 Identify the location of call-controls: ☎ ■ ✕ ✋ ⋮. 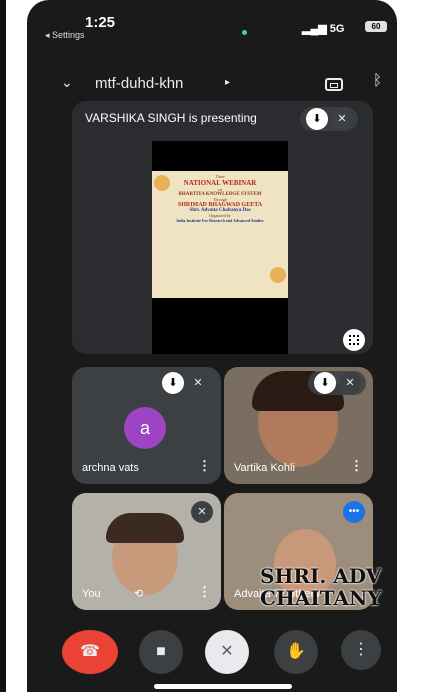
(212, 656).